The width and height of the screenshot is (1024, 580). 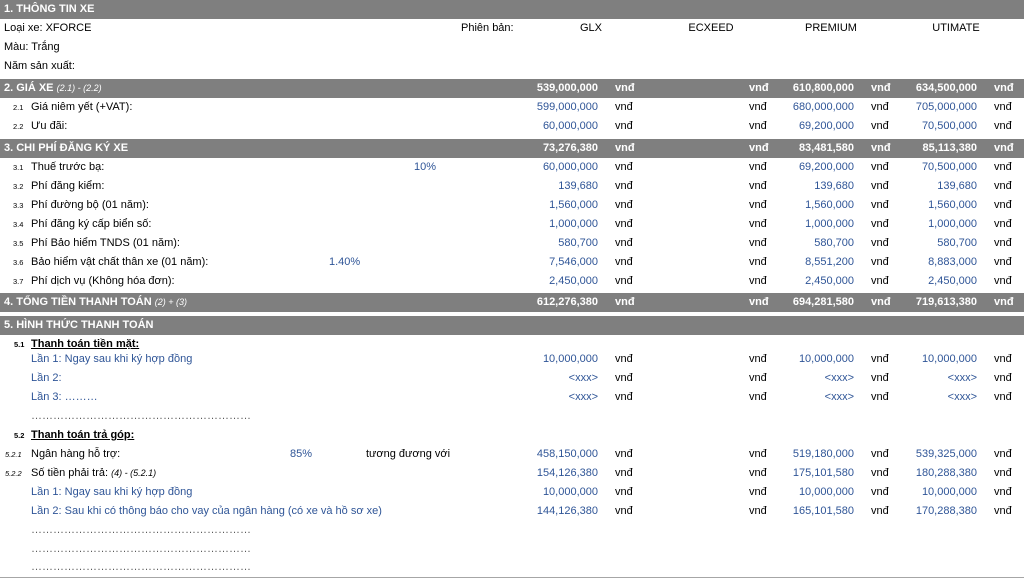 I want to click on value-utimate: 2,450,000, so click(x=952, y=281).